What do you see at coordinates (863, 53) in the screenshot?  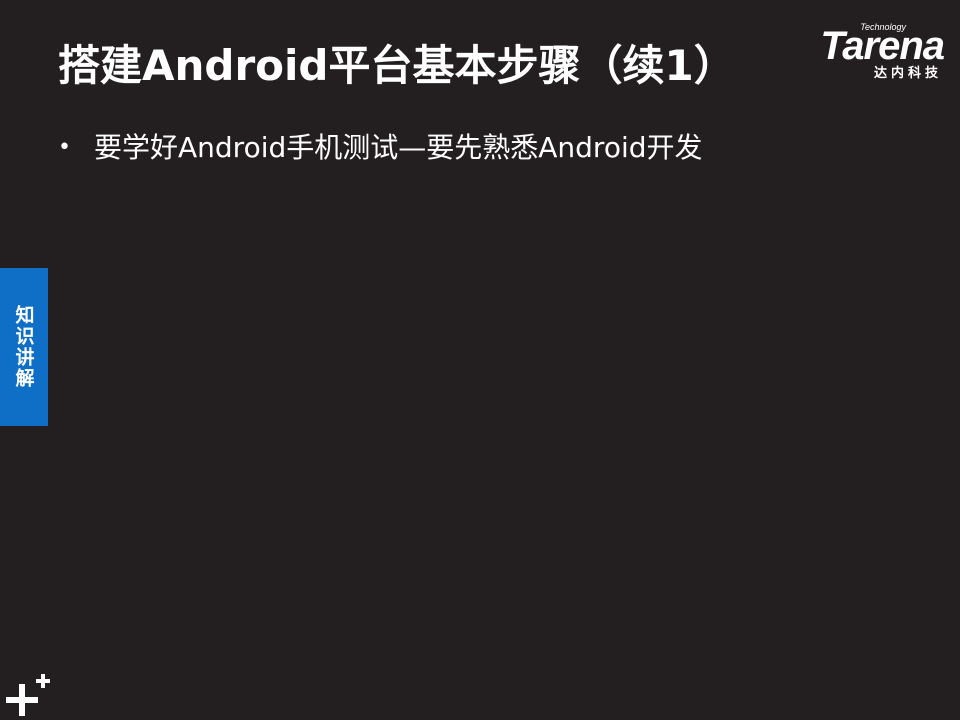 I see `tarena-logo: Technology Tarena 达内科技` at bounding box center [863, 53].